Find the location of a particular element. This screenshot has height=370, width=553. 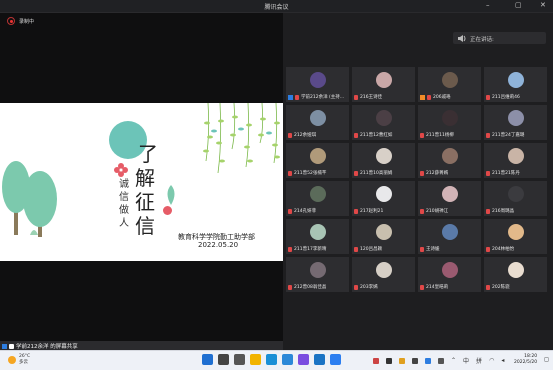

window-title: 腾讯会议 is located at coordinates (276, 7).